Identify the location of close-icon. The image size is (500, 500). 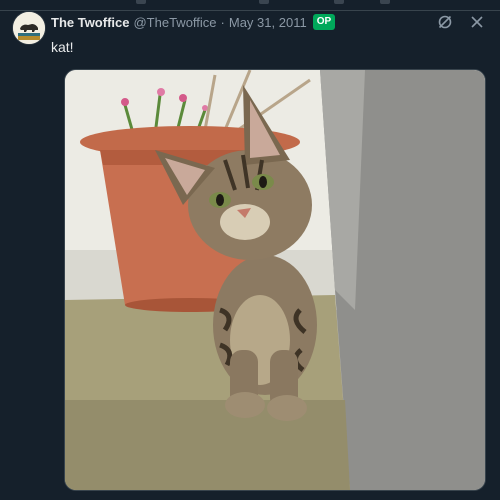
(477, 22).